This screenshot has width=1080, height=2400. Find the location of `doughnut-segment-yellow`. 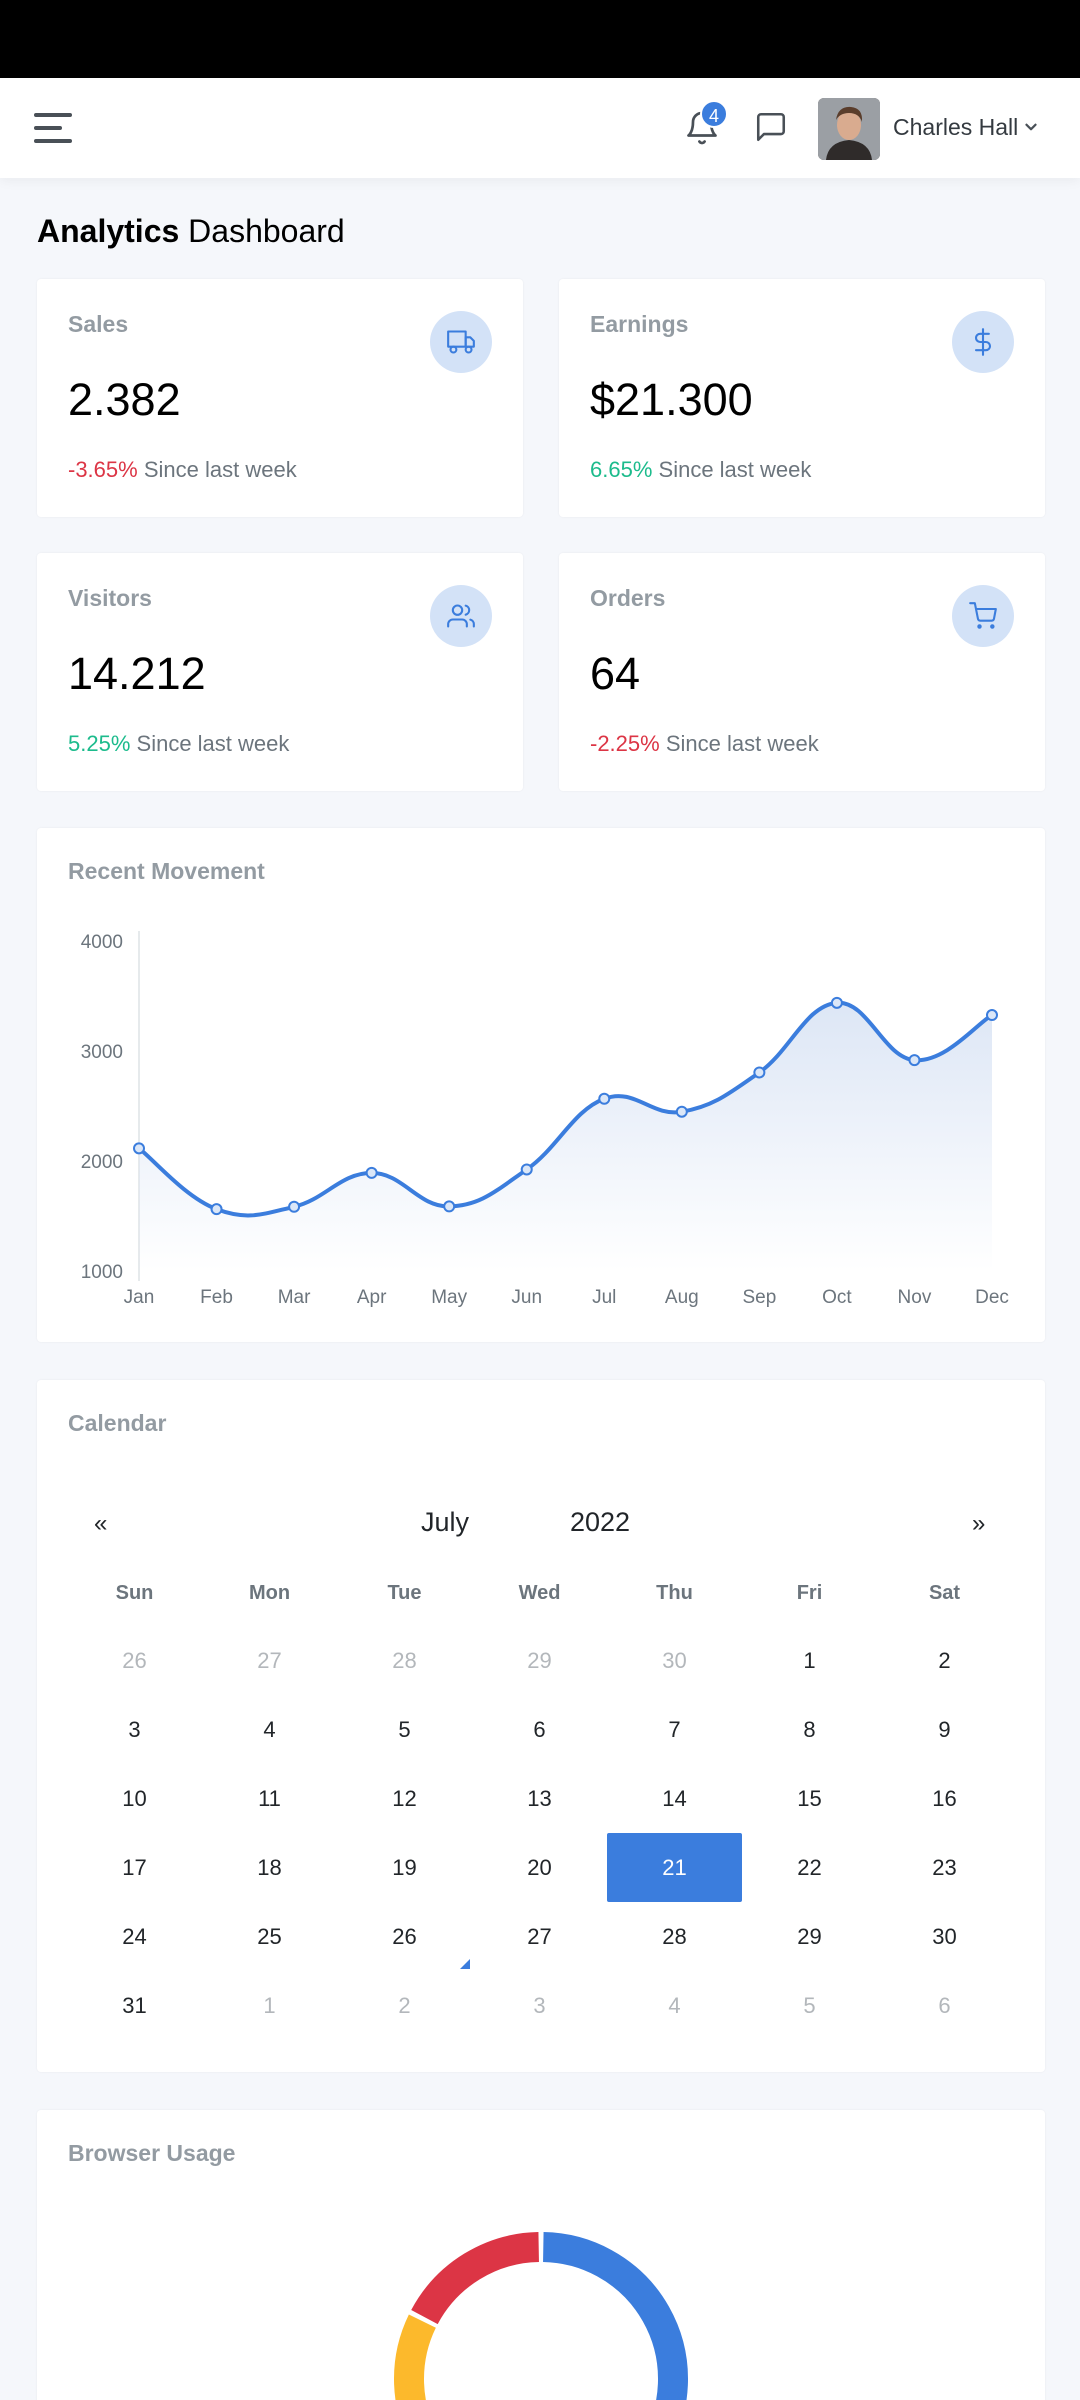

doughnut-segment-yellow is located at coordinates (415, 2357).